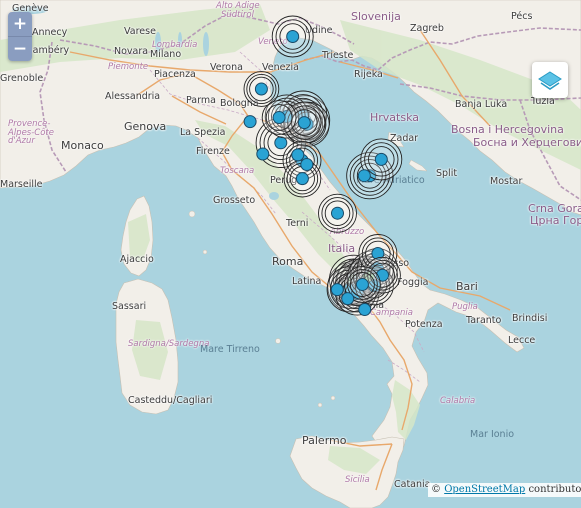 This screenshot has width=581, height=508. What do you see at coordinates (484, 489) in the screenshot?
I see `openstreetmap-link: OpenStreetMap` at bounding box center [484, 489].